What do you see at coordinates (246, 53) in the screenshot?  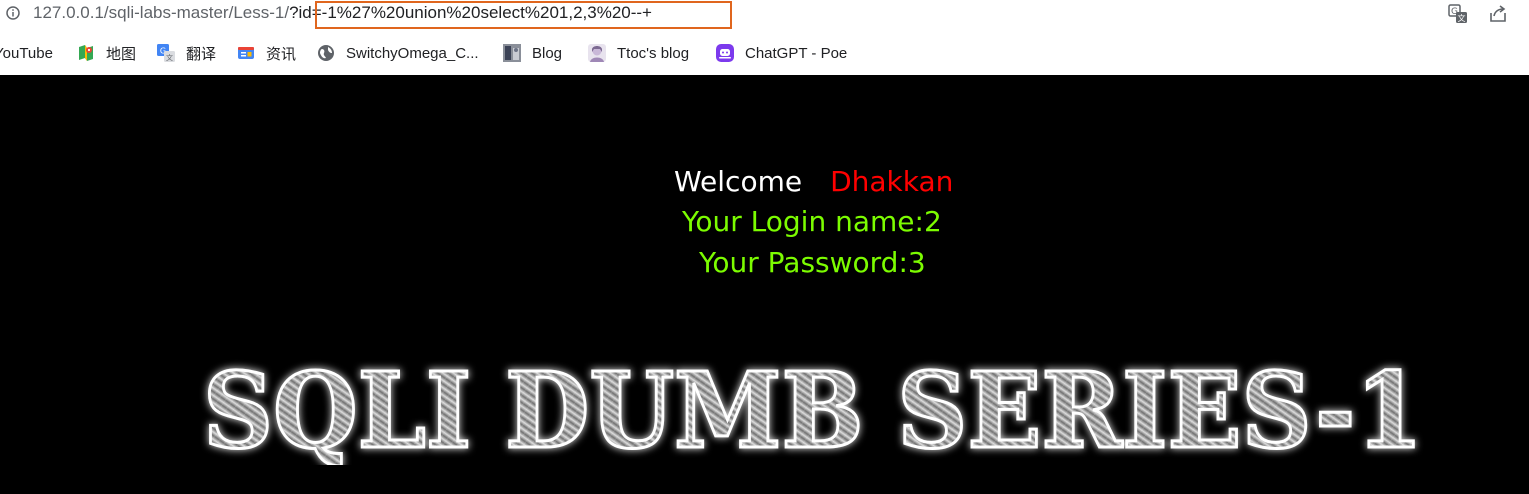 I see `news-icon` at bounding box center [246, 53].